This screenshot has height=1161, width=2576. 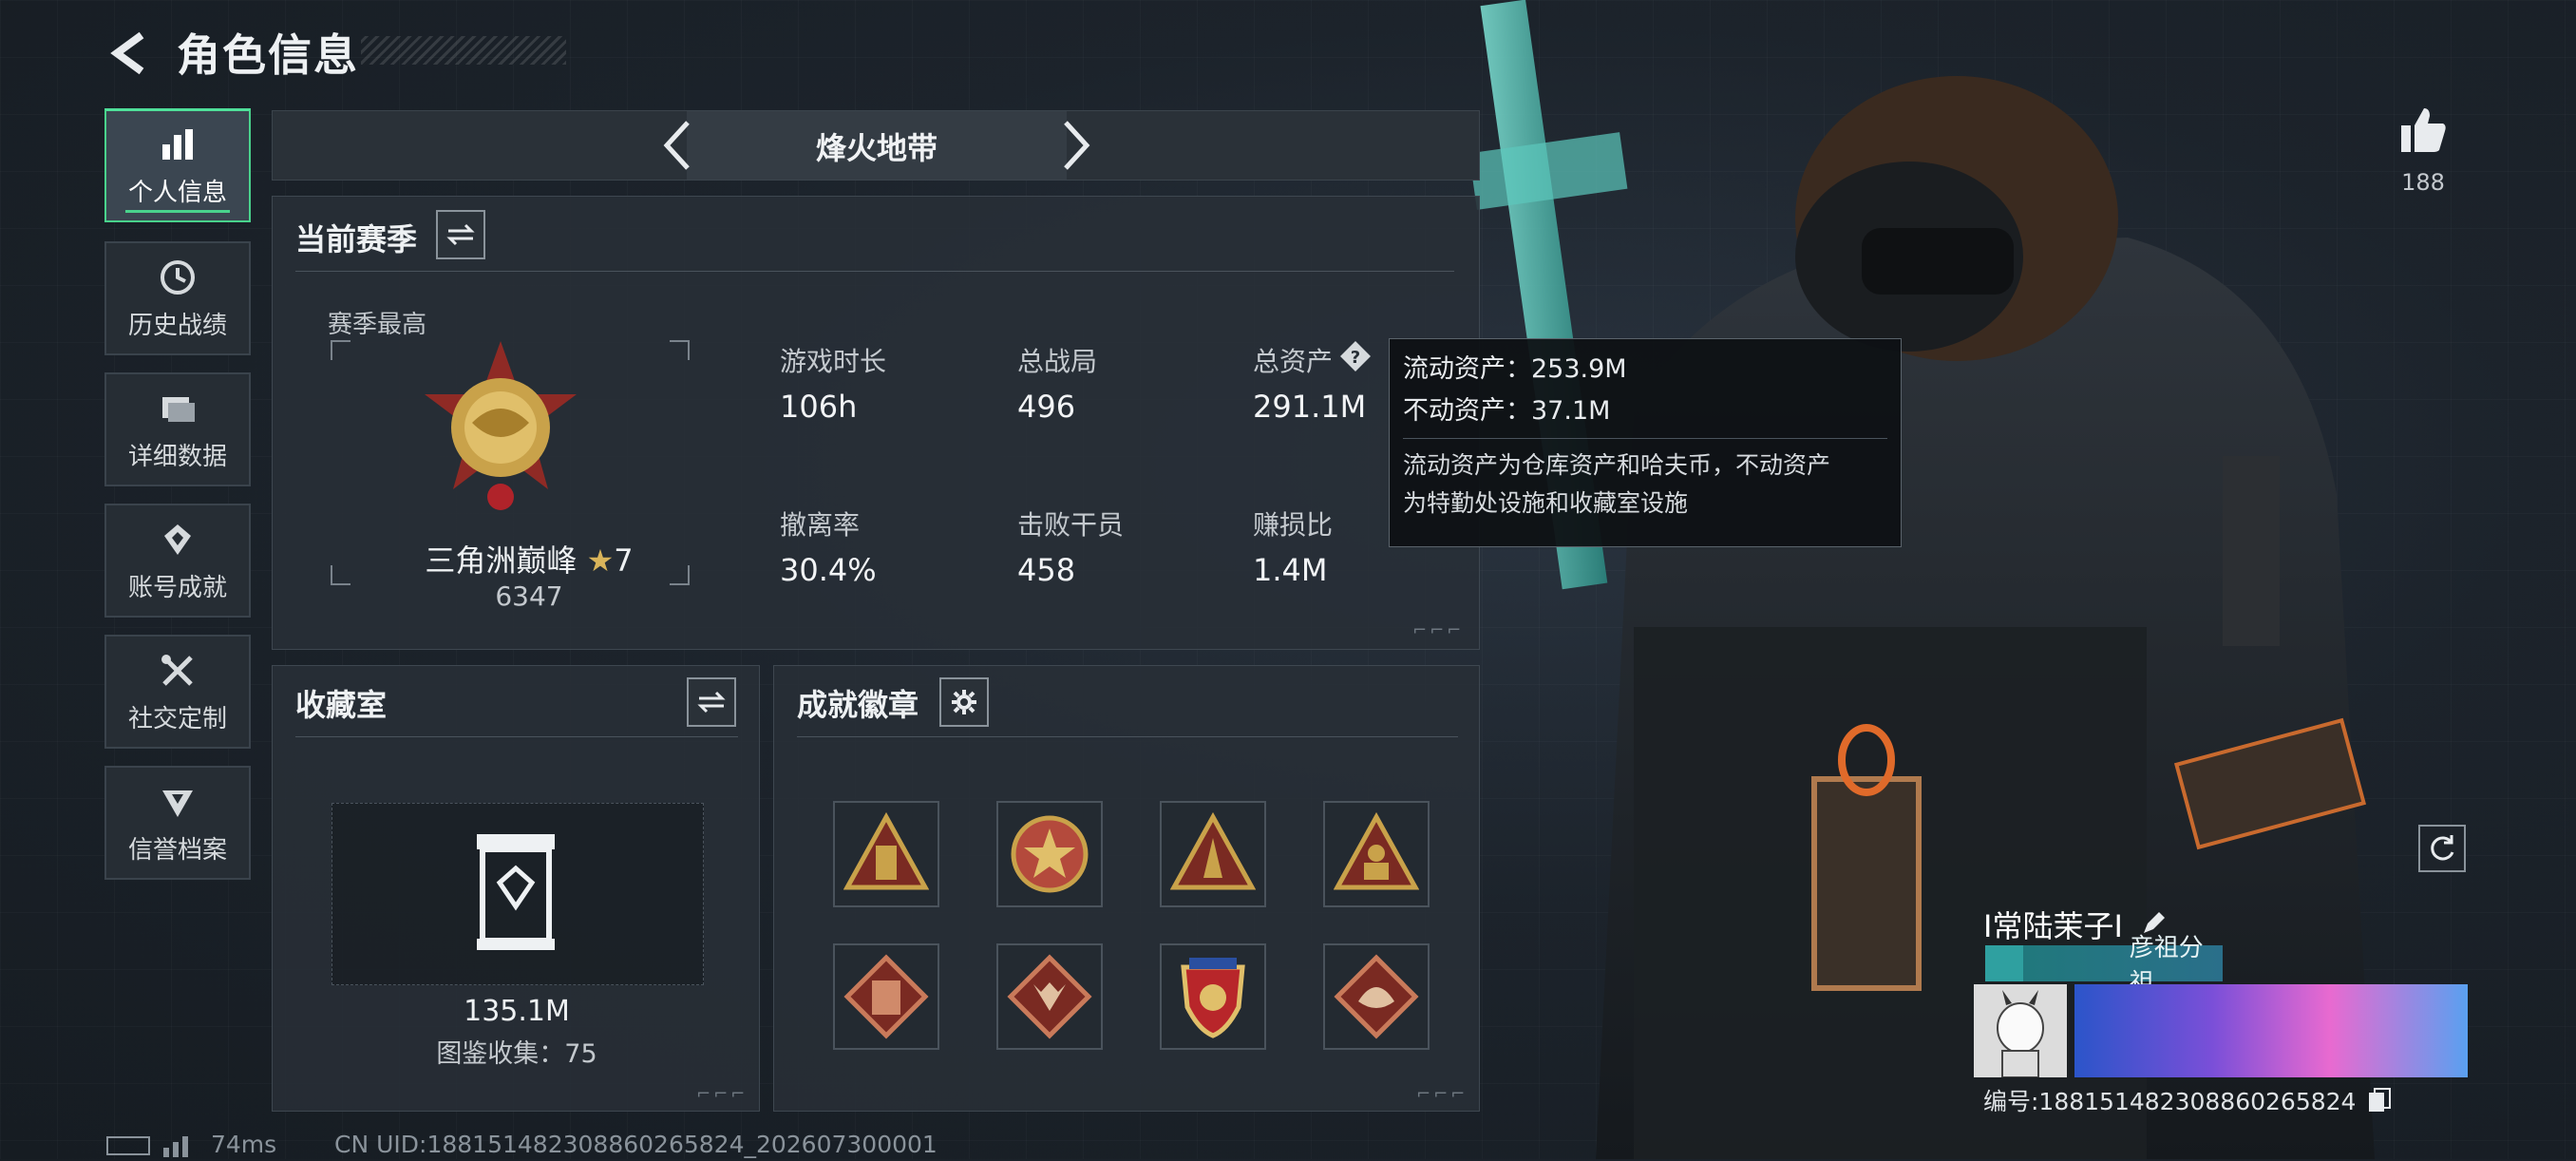 What do you see at coordinates (517, 1011) in the screenshot?
I see `collection-value: 135.1M` at bounding box center [517, 1011].